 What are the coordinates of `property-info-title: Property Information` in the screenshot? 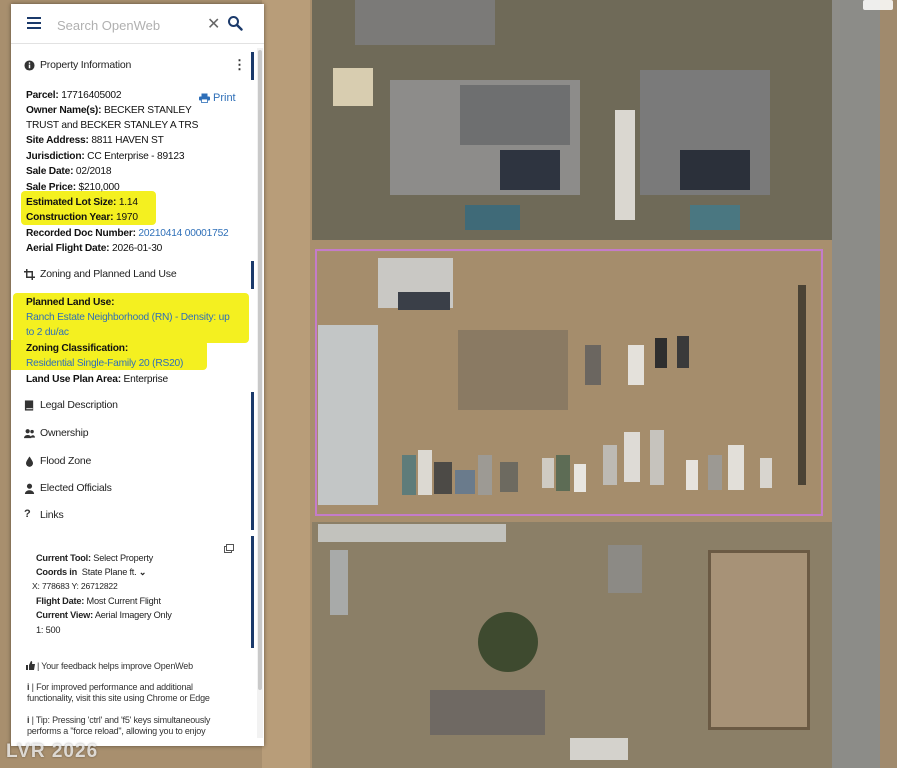 It's located at (86, 65).